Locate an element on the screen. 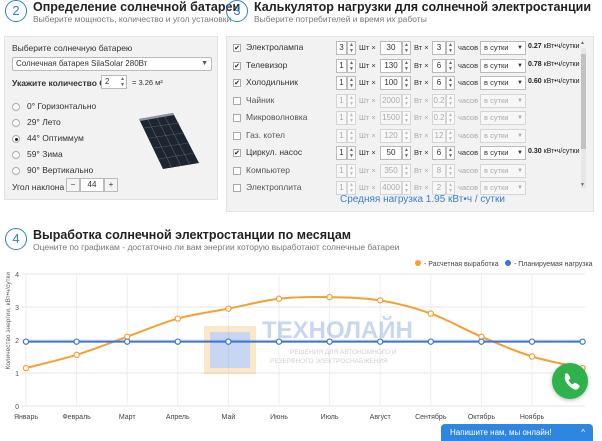 The image size is (602, 441). hours-input: 2 is located at coordinates (439, 188).